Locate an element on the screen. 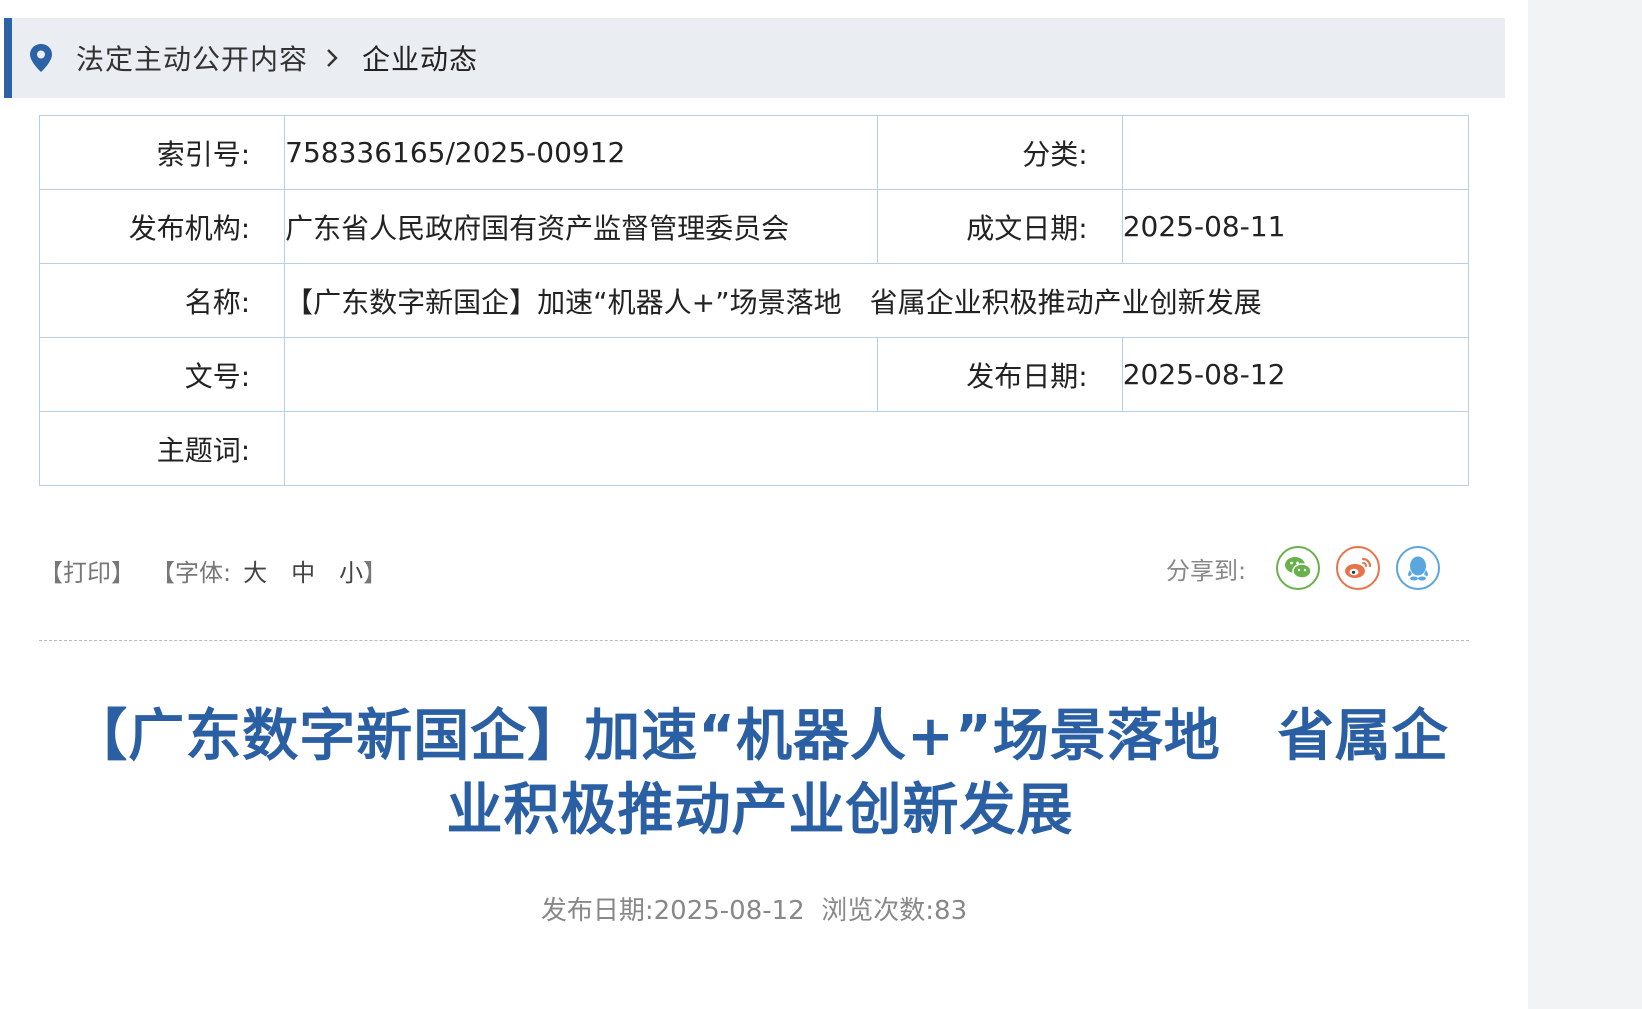 The height and width of the screenshot is (1009, 1642). qq-share-button is located at coordinates (1418, 568).